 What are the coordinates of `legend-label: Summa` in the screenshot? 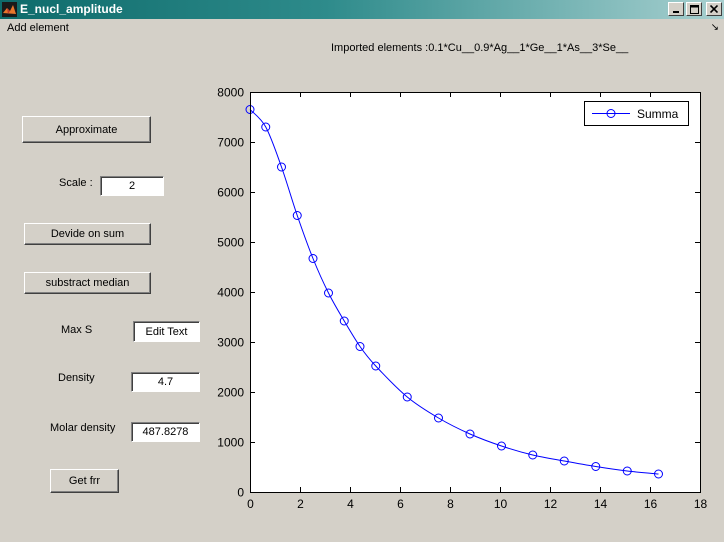 It's located at (658, 114).